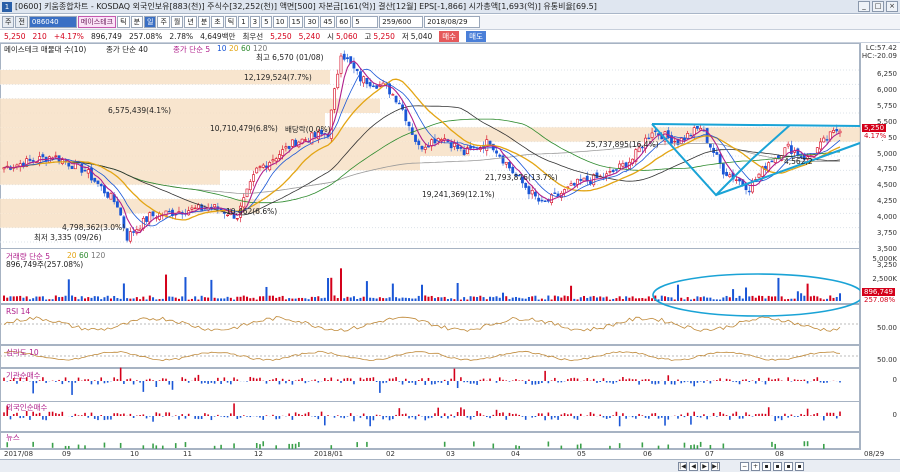  What do you see at coordinates (344, 22) in the screenshot?
I see `interval-60: 60` at bounding box center [344, 22].